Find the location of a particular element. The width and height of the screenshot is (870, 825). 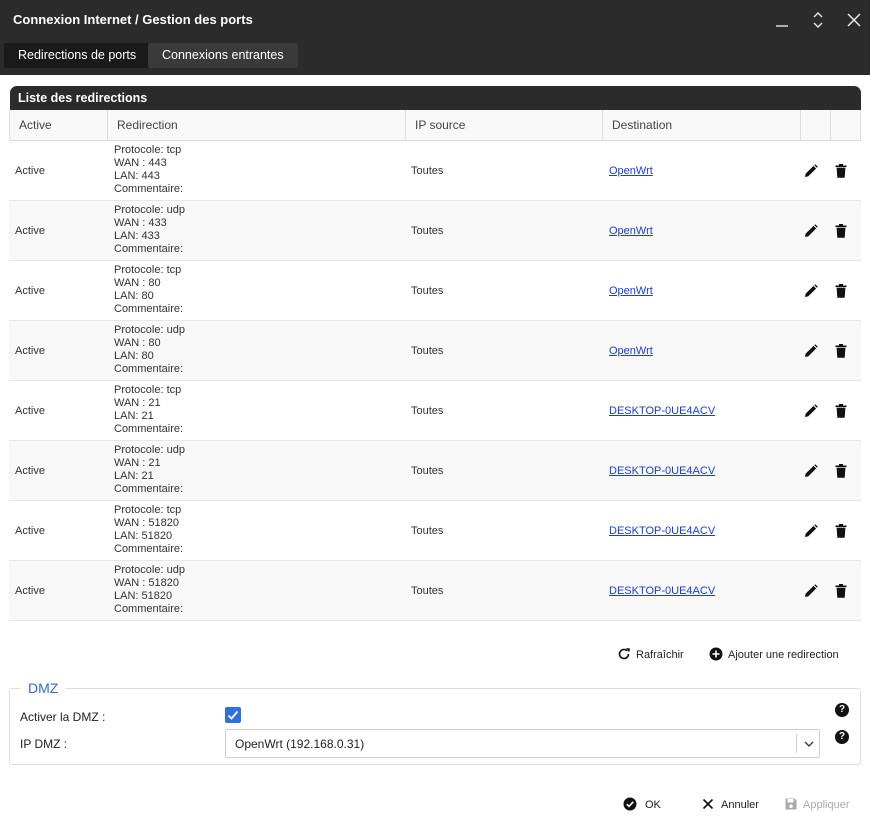

column-header-destination: Destination is located at coordinates (702, 125).